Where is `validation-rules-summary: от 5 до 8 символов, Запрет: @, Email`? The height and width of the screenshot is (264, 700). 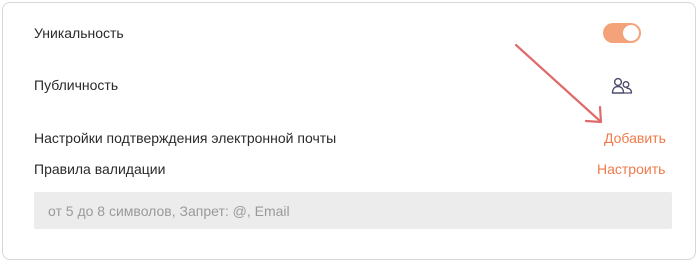 validation-rules-summary: от 5 до 8 символов, Запрет: @, Email is located at coordinates (169, 211).